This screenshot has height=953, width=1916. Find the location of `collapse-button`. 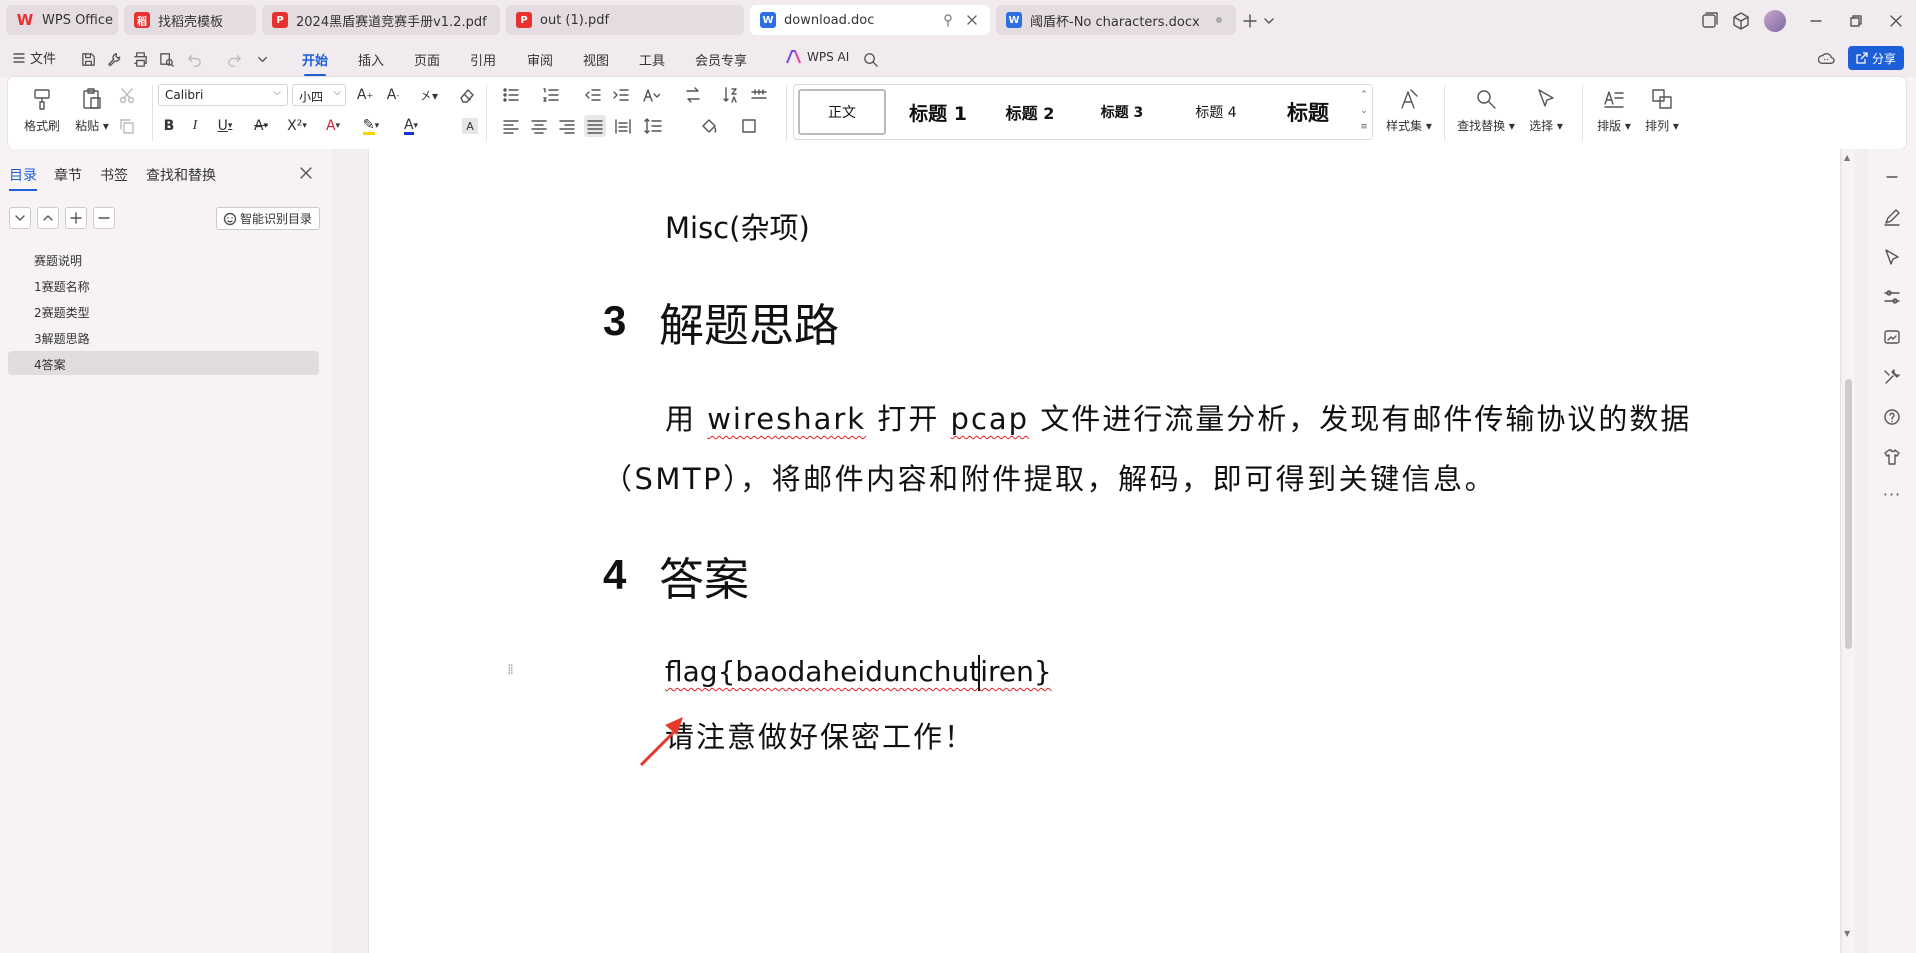

collapse-button is located at coordinates (48, 218).